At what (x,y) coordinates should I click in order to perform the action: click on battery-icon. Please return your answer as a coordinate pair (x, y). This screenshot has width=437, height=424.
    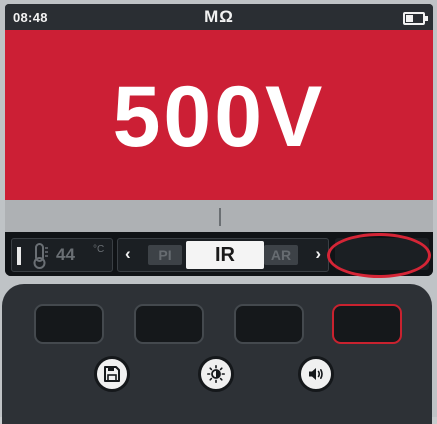
    Looking at the image, I should click on (415, 18).